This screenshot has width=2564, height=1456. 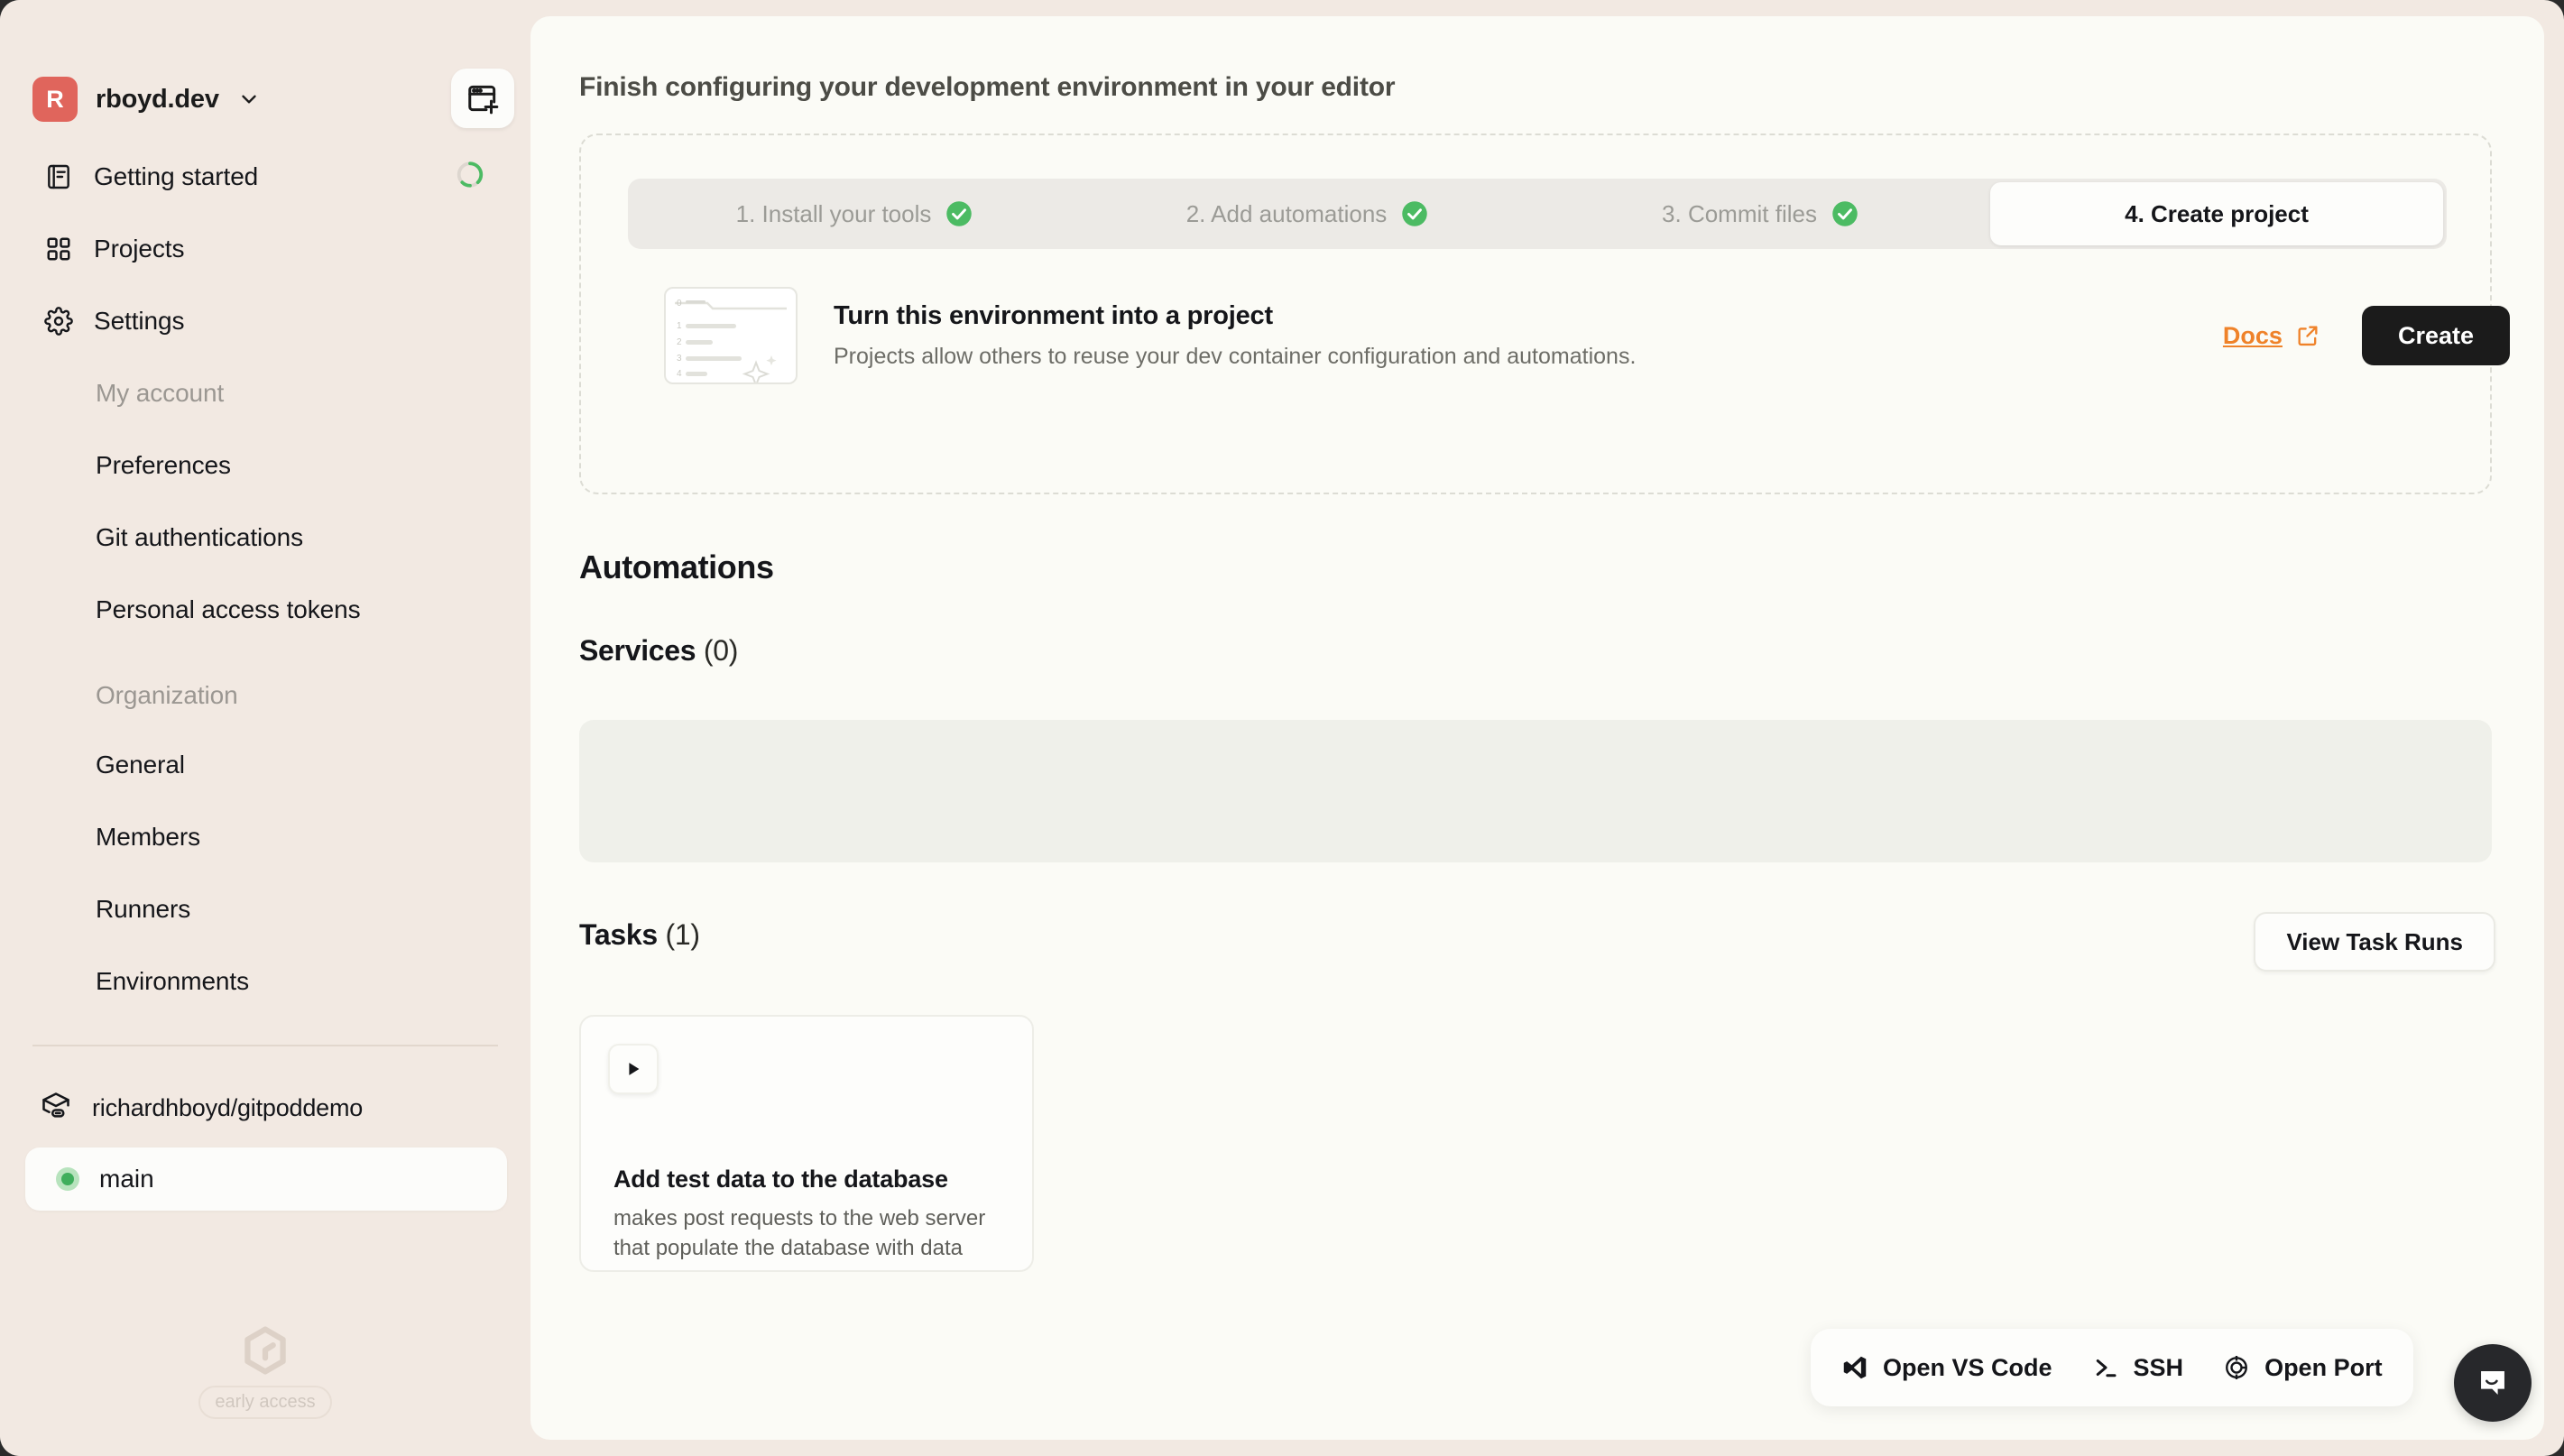 I want to click on step-add-automations: 2. Add automations, so click(x=1307, y=214).